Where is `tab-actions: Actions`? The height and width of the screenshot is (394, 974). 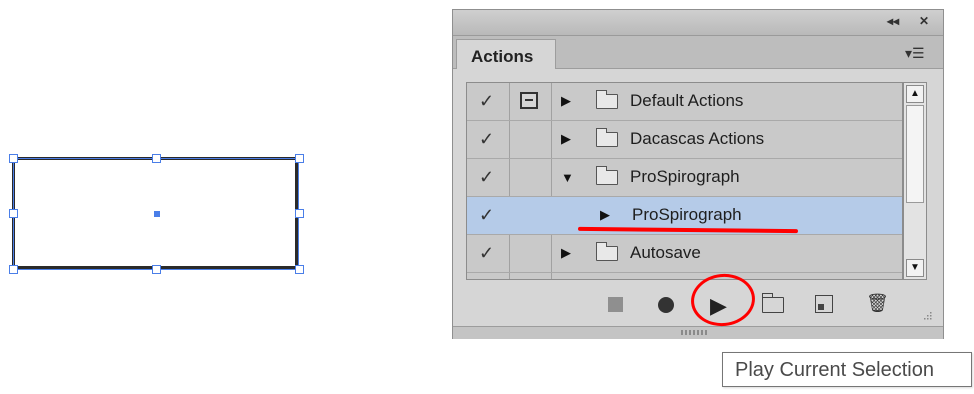
tab-actions: Actions is located at coordinates (506, 54).